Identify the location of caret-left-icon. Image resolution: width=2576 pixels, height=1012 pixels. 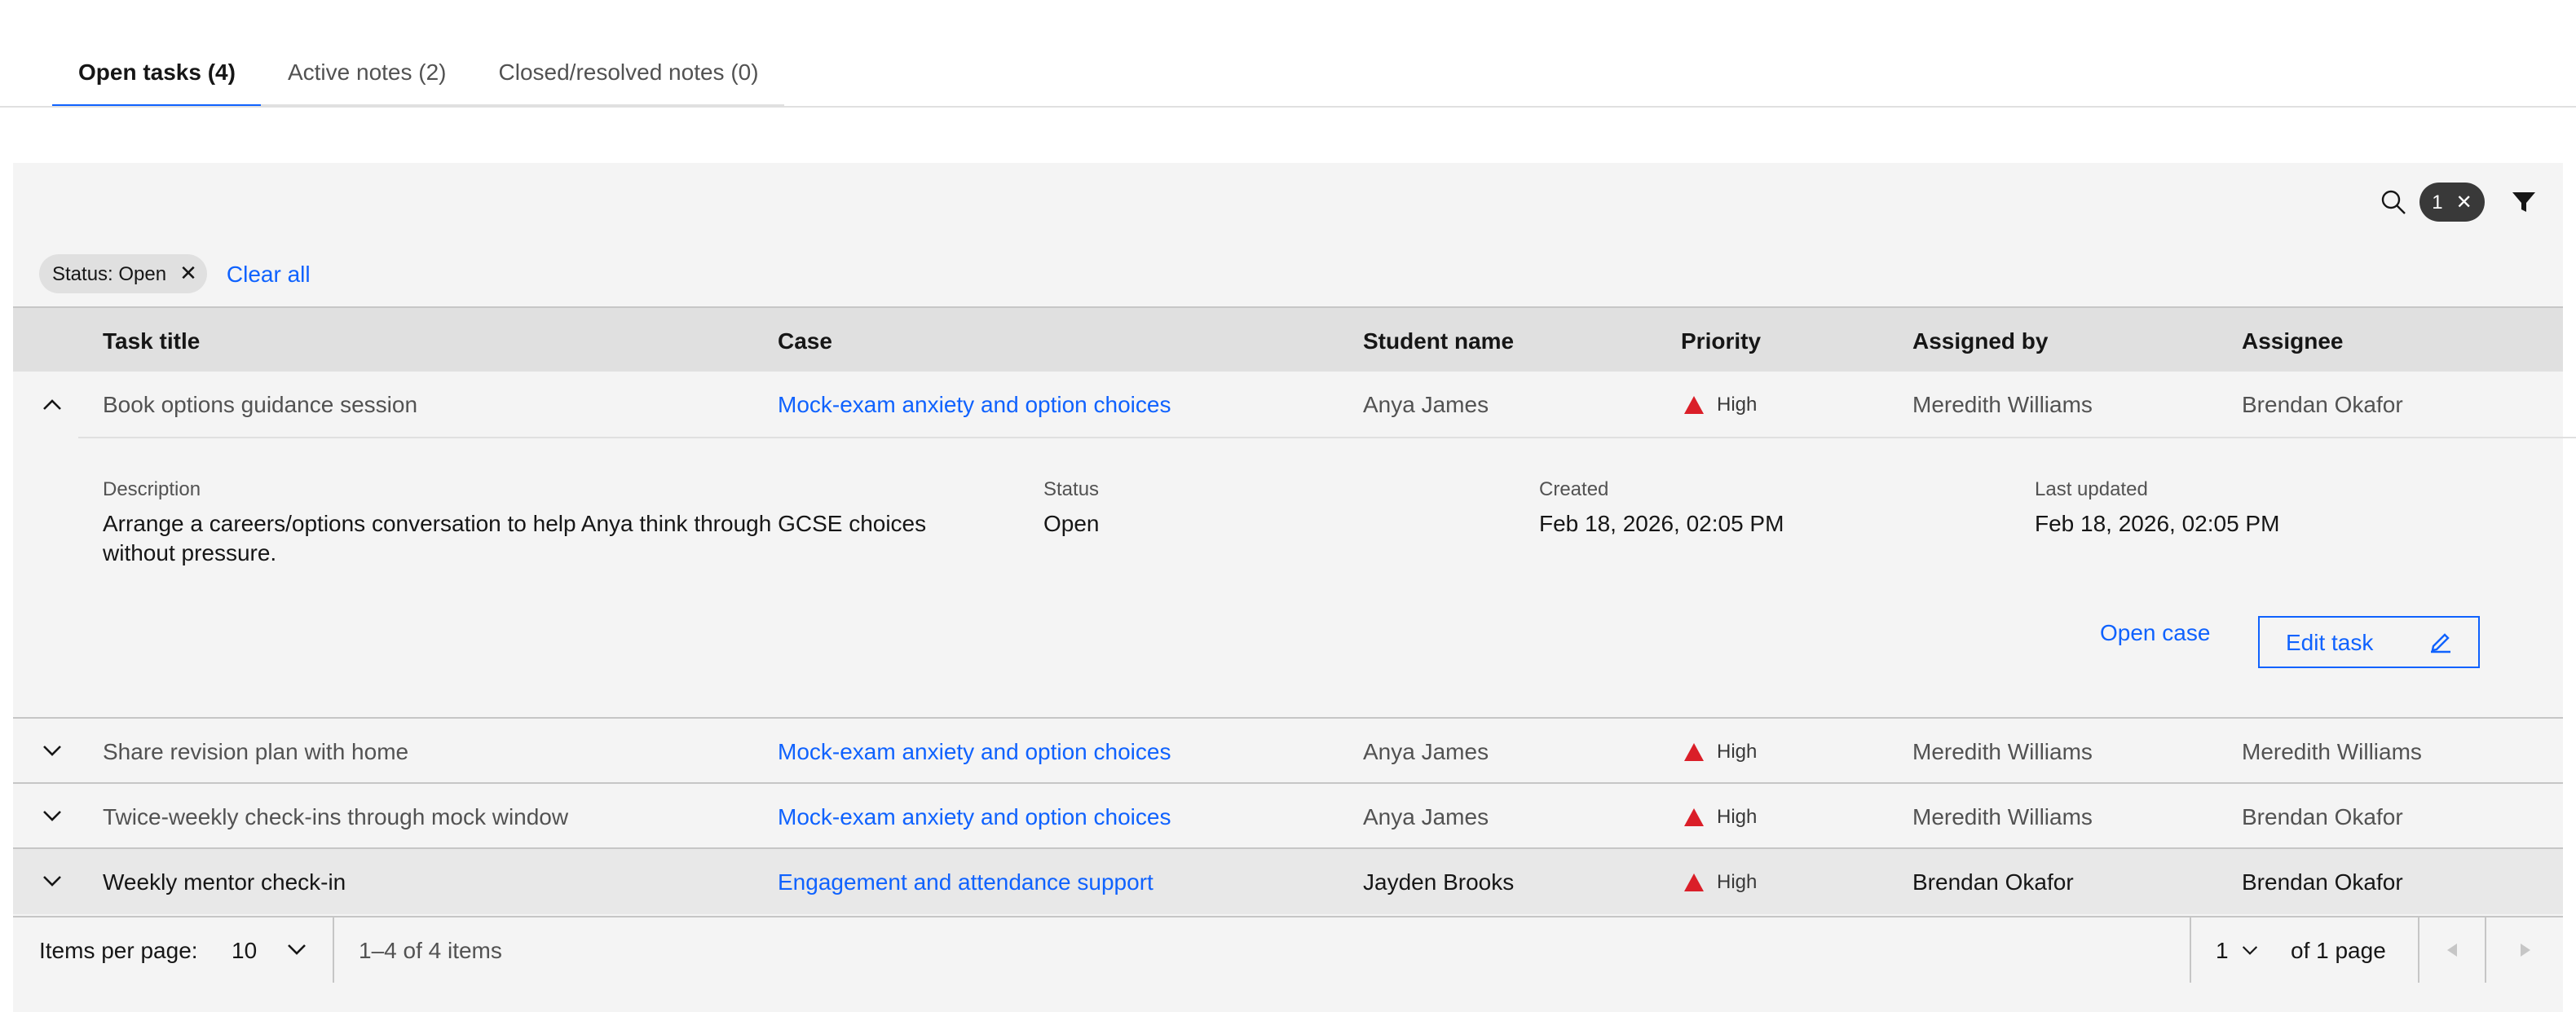
(2452, 950).